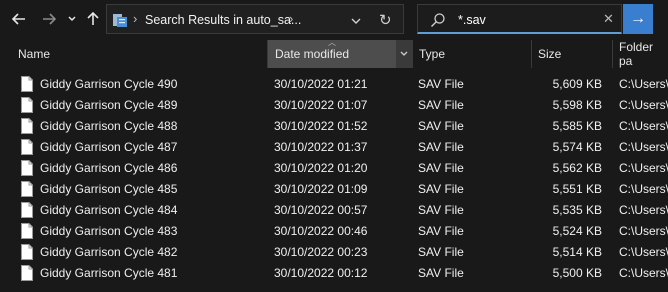  I want to click on file-size: 5,514 KB, so click(577, 252).